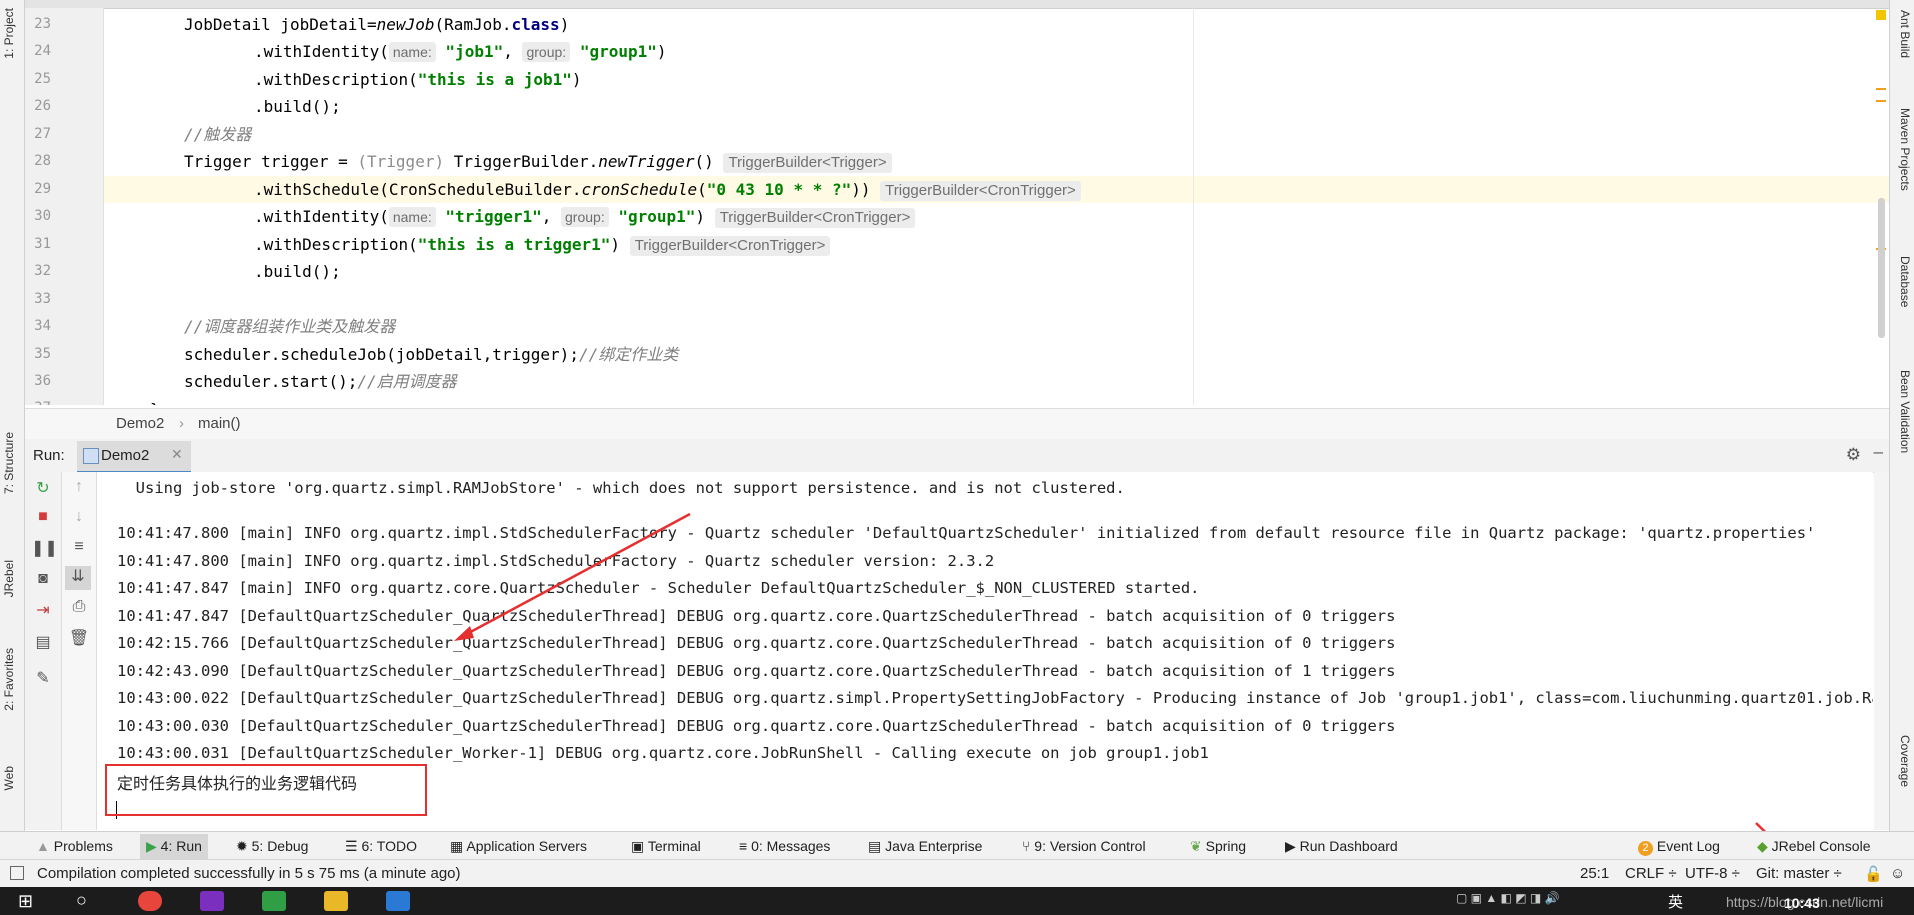 Image resolution: width=1914 pixels, height=915 pixels. I want to click on caret-position: 25:1, so click(1594, 873).